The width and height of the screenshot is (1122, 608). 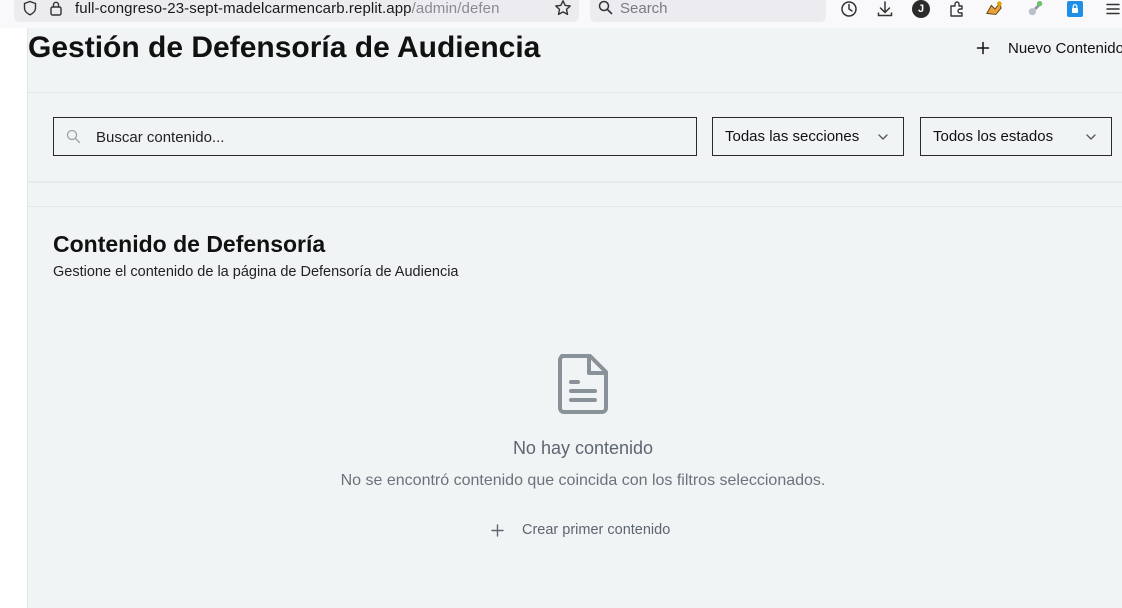 I want to click on create-first-content-button: Crear primer contenido, so click(x=588, y=530).